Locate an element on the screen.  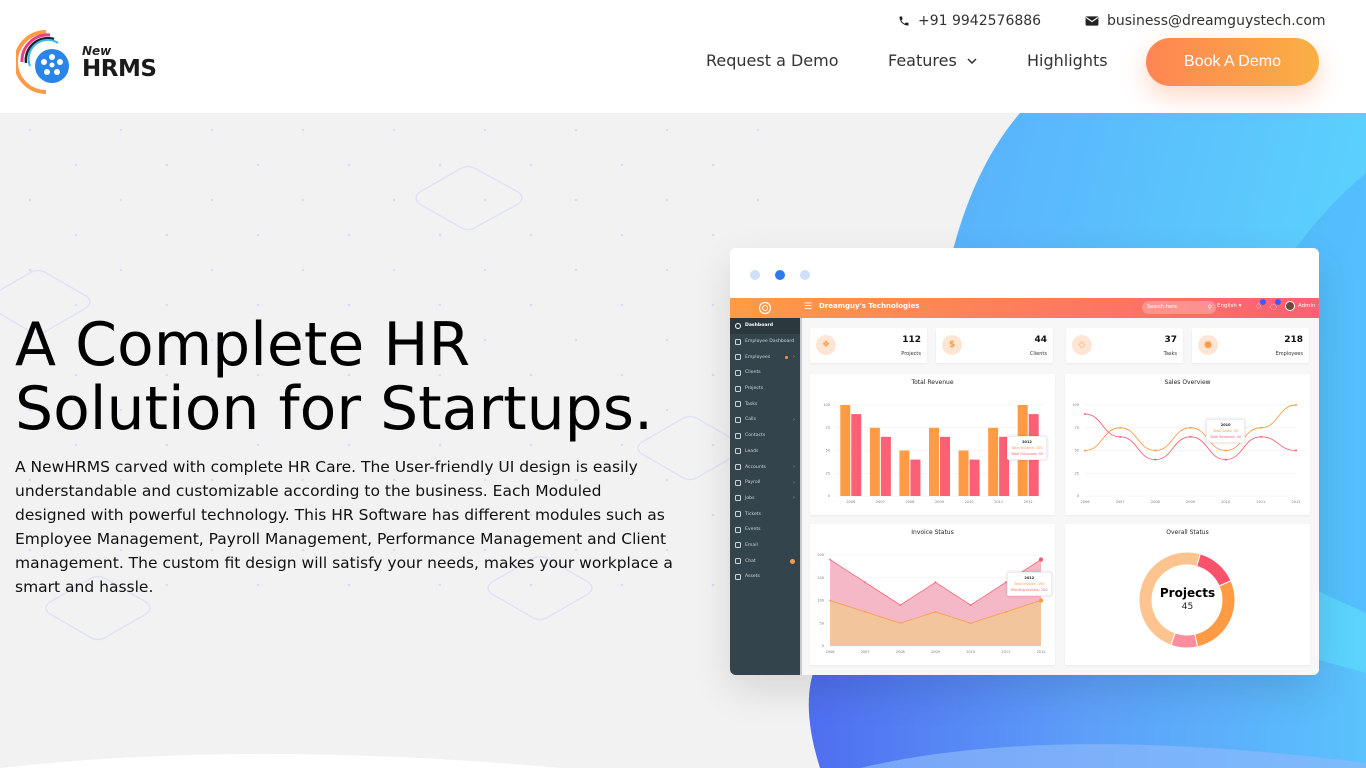
sidebar-item: Employee Dashboard is located at coordinates (765, 342).